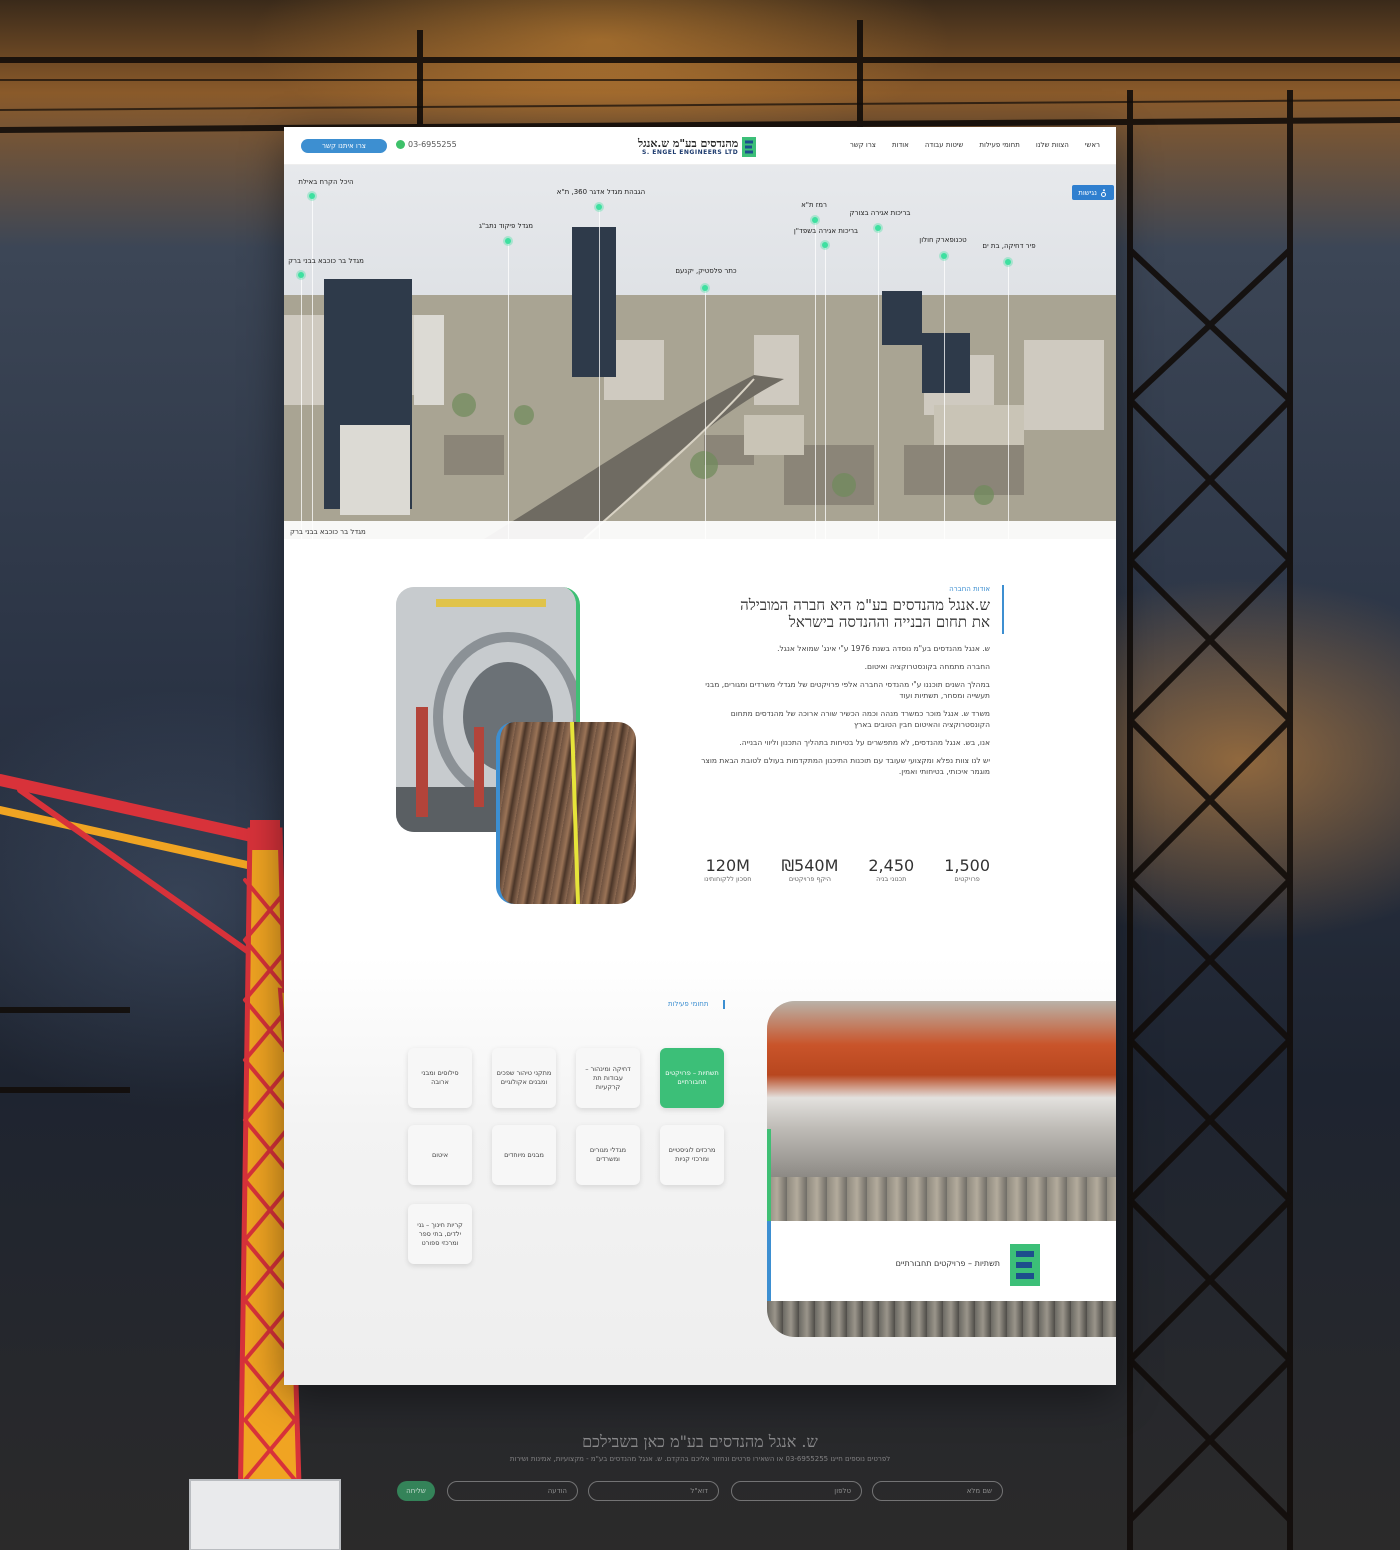 The width and height of the screenshot is (1400, 1550). What do you see at coordinates (601, 192) in the screenshot?
I see `pin-label: הגבהת מגדל אדגר 360, ת"א` at bounding box center [601, 192].